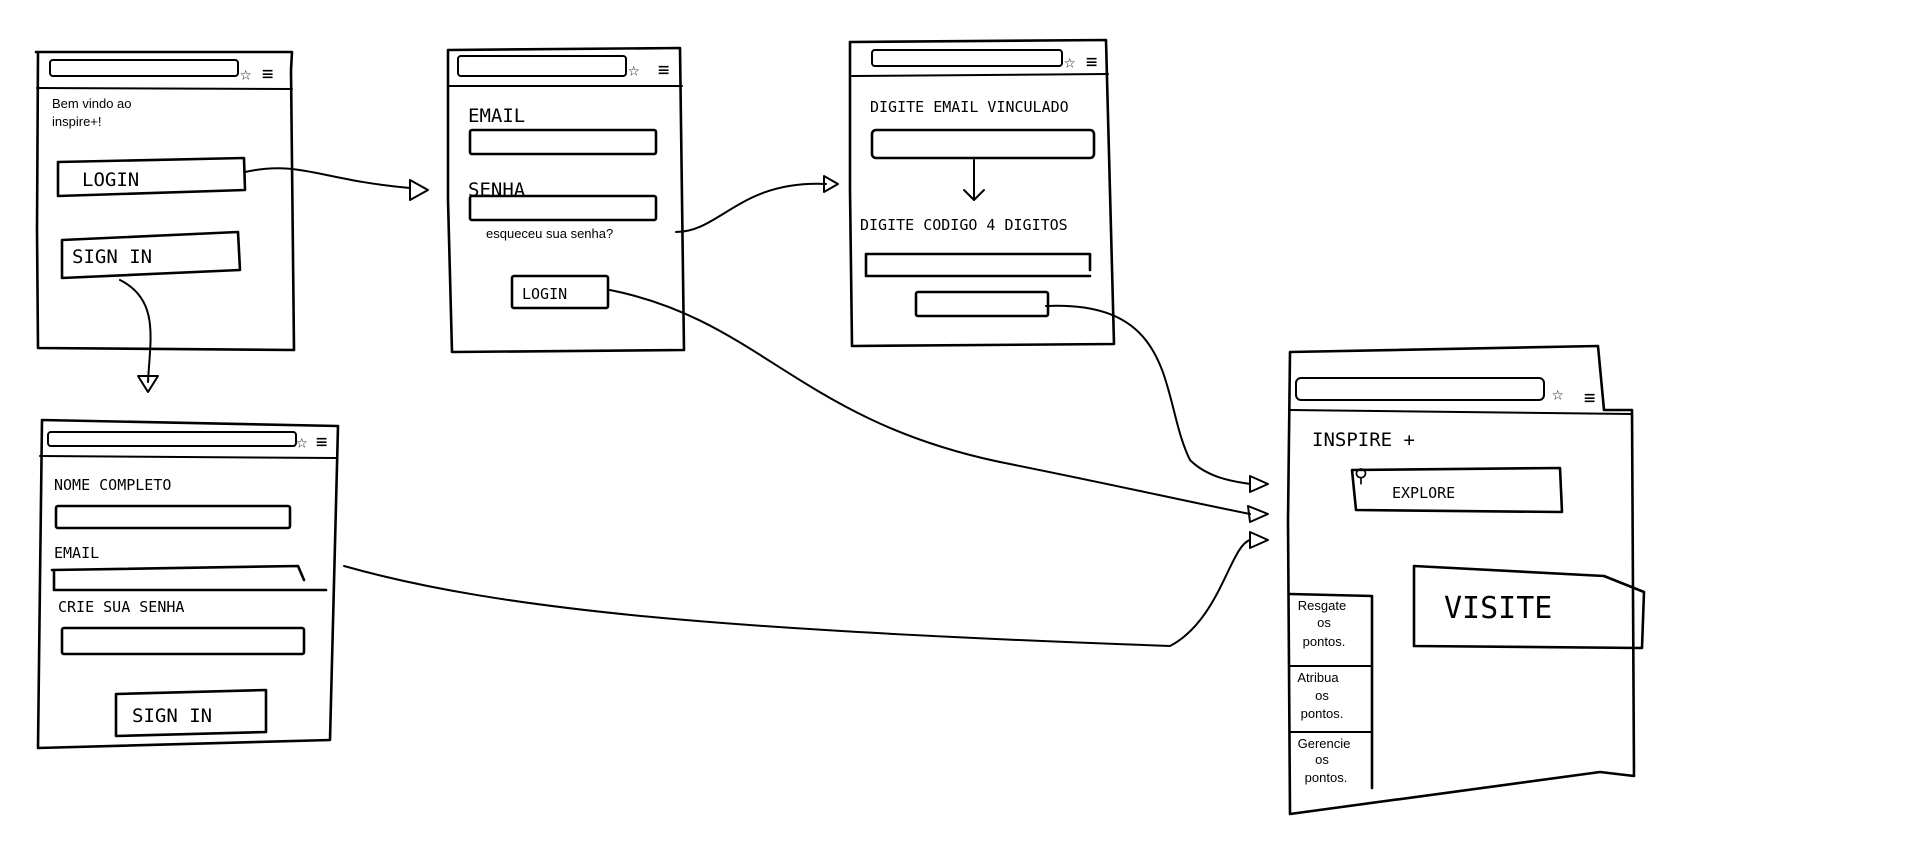 The image size is (1914, 865). I want to click on home-screen-toolbar-divider, so click(1461, 412).